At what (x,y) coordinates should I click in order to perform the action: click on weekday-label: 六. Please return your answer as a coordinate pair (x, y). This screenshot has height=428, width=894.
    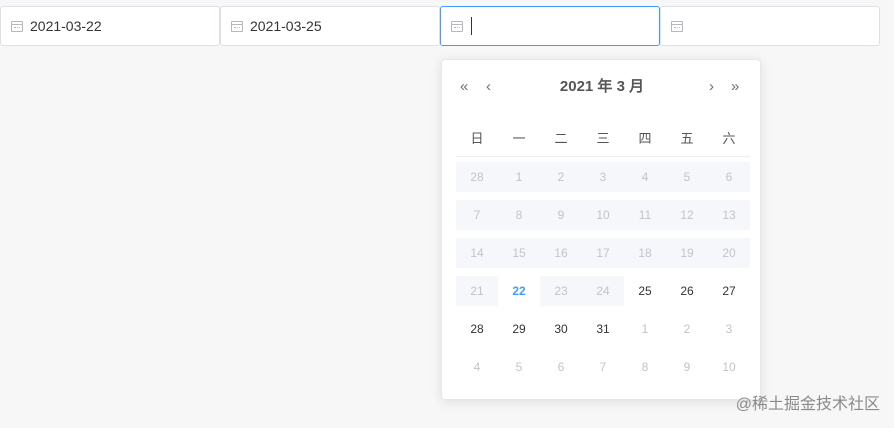
    Looking at the image, I should click on (729, 138).